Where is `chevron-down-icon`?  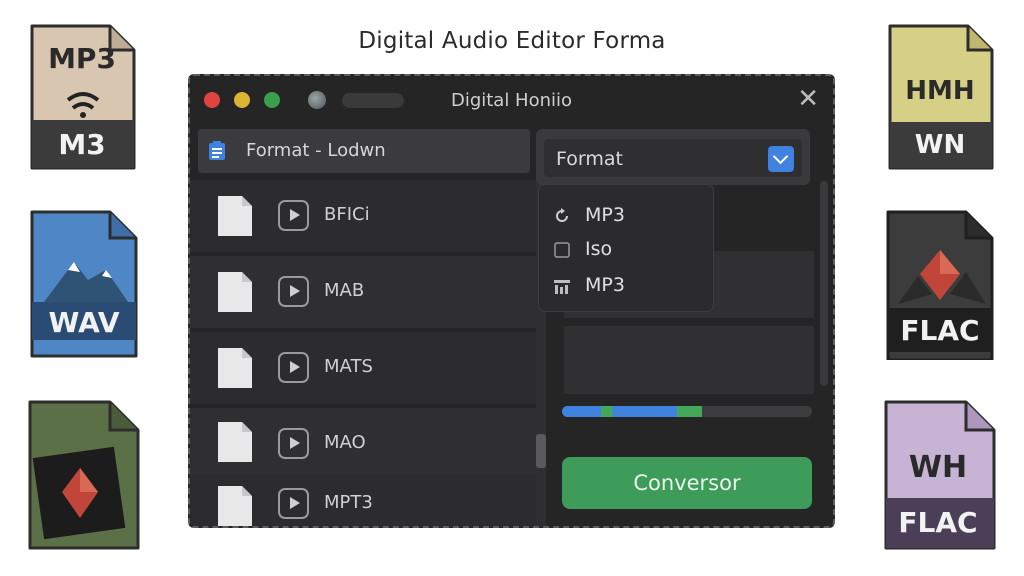 chevron-down-icon is located at coordinates (781, 159).